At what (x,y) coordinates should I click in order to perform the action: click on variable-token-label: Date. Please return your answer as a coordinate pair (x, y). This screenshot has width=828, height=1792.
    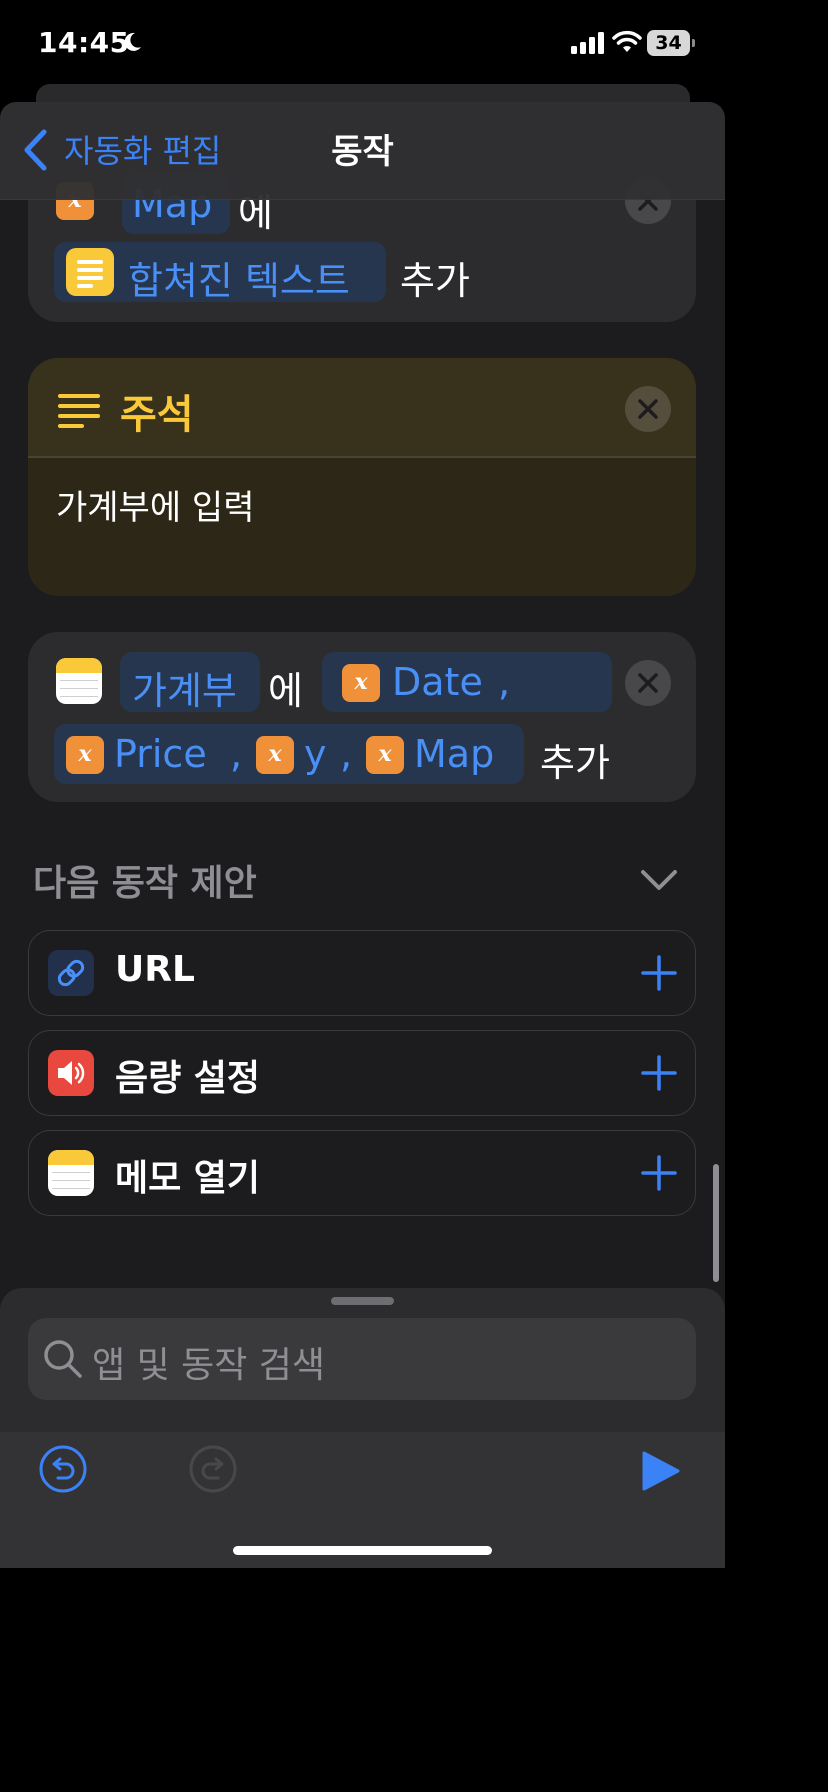
    Looking at the image, I should click on (437, 682).